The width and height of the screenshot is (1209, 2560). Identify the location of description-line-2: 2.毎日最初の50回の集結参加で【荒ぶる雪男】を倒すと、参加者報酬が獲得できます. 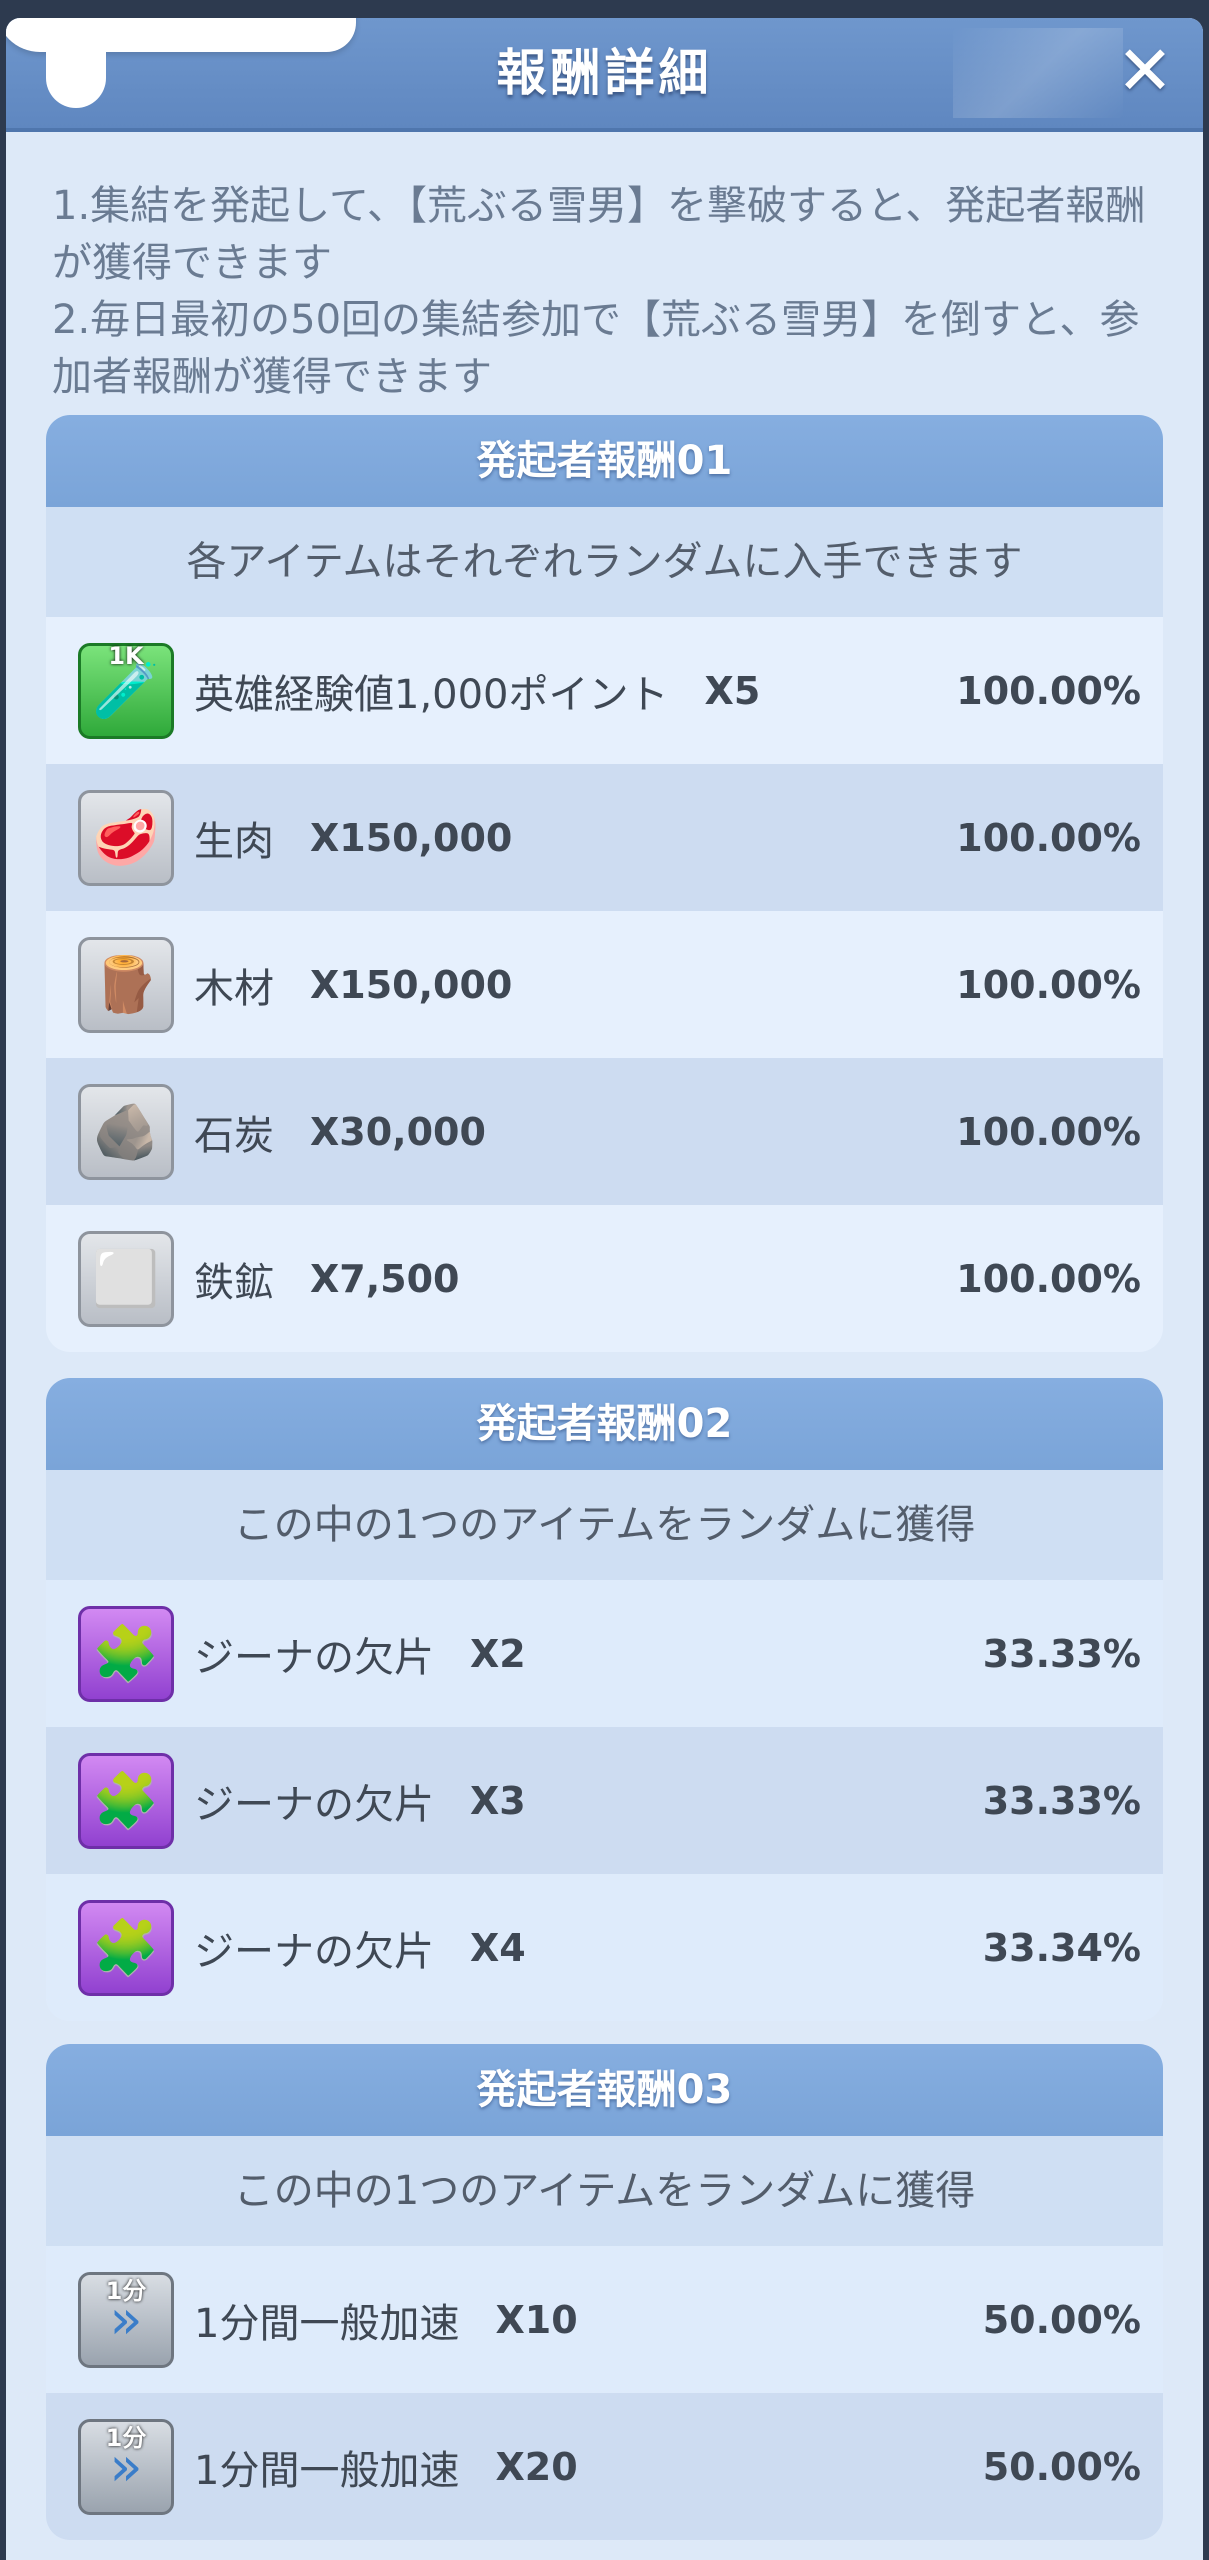
(596, 348).